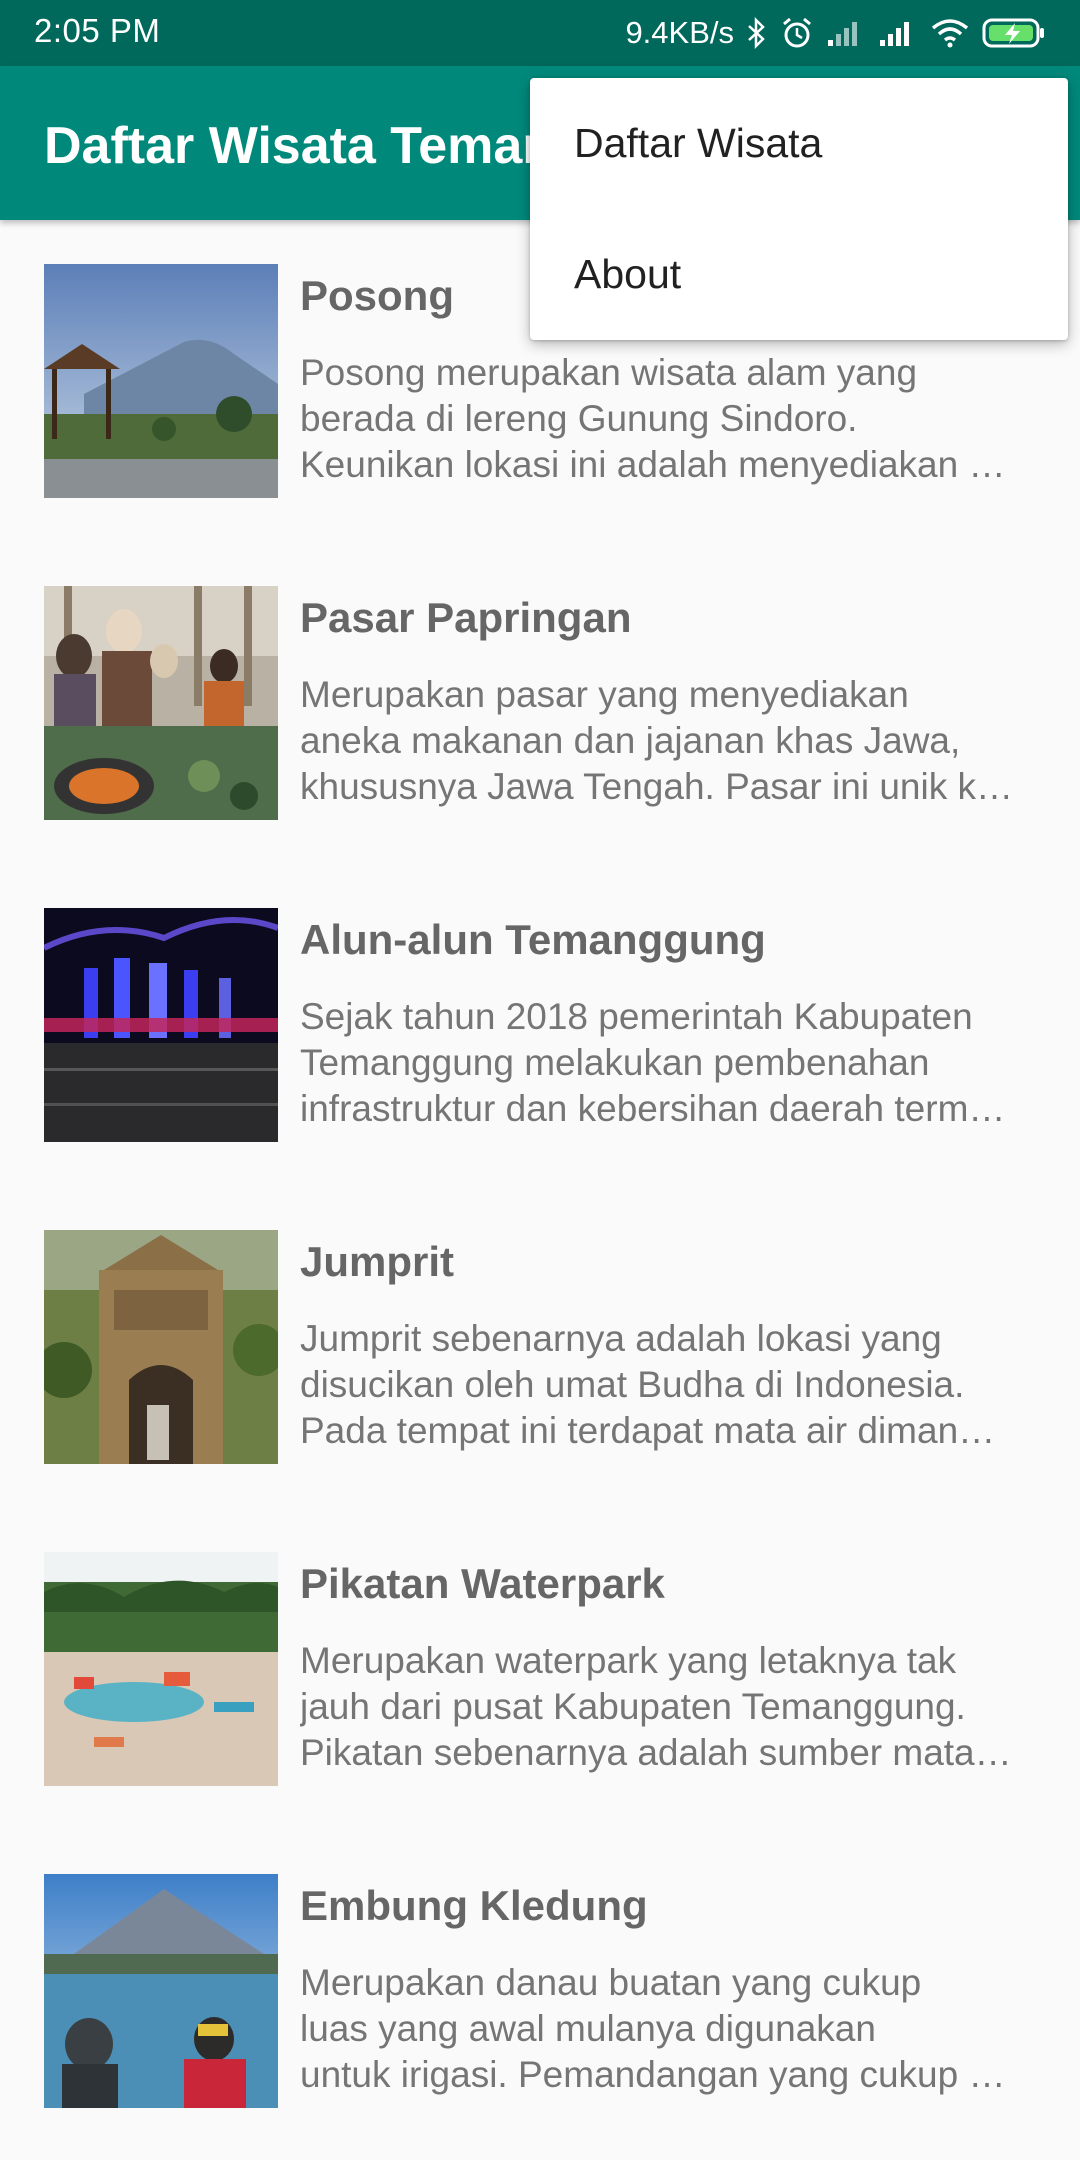 Image resolution: width=1080 pixels, height=2160 pixels. Describe the element at coordinates (466, 617) in the screenshot. I see `list-item-title: Pasar Papringan` at that location.